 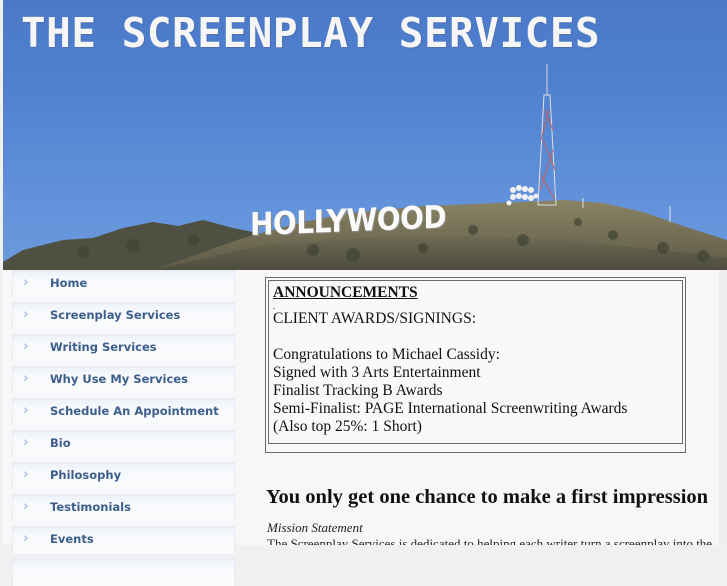 I want to click on sidebar-item-screenplay-services: › Screenplay Services, so click(x=123, y=316).